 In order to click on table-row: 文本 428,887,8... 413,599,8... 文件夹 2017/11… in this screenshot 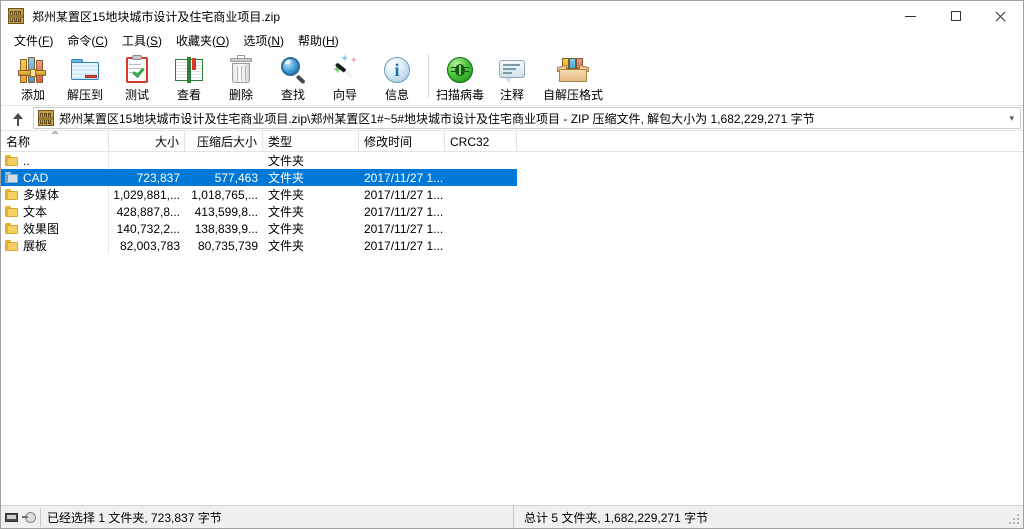, I will do `click(259, 211)`.